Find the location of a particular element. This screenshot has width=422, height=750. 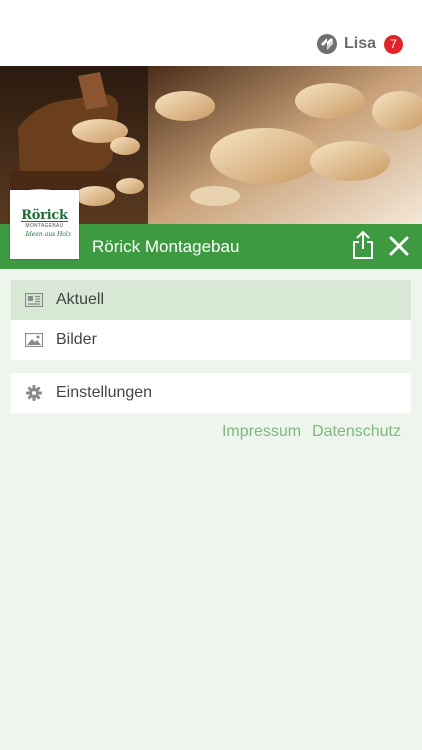

menu-item-bilder: Bilder is located at coordinates (211, 340).